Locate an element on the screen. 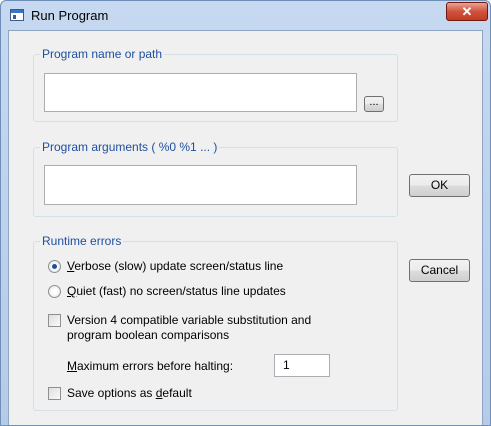 The height and width of the screenshot is (426, 491). quiet-radio is located at coordinates (54, 291).